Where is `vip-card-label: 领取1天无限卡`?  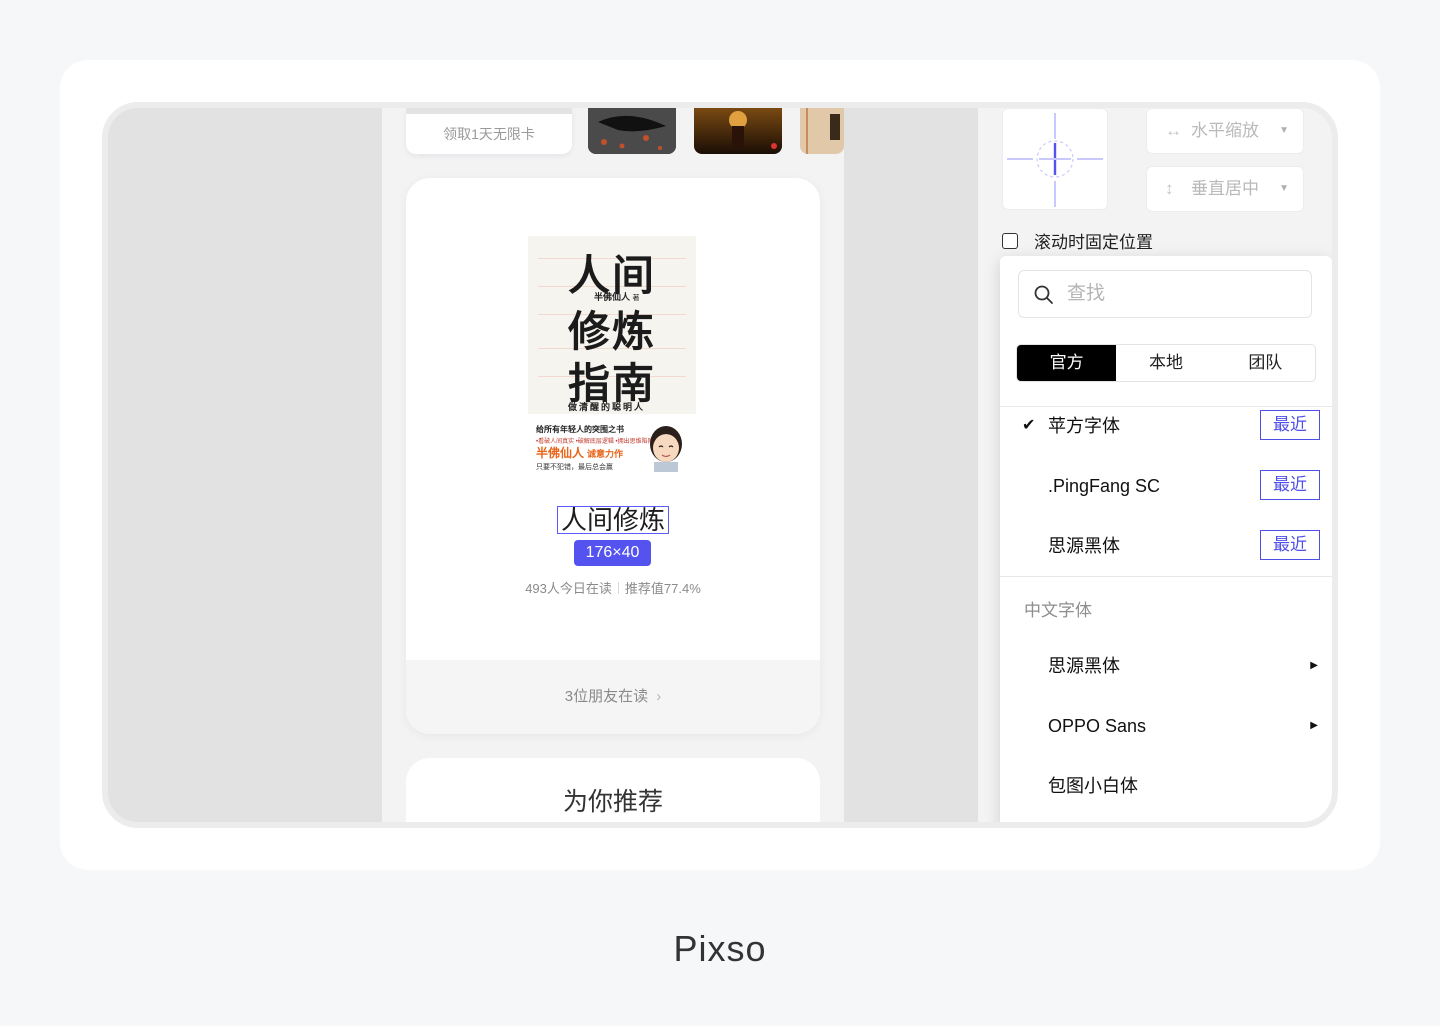 vip-card-label: 领取1天无限卡 is located at coordinates (489, 134).